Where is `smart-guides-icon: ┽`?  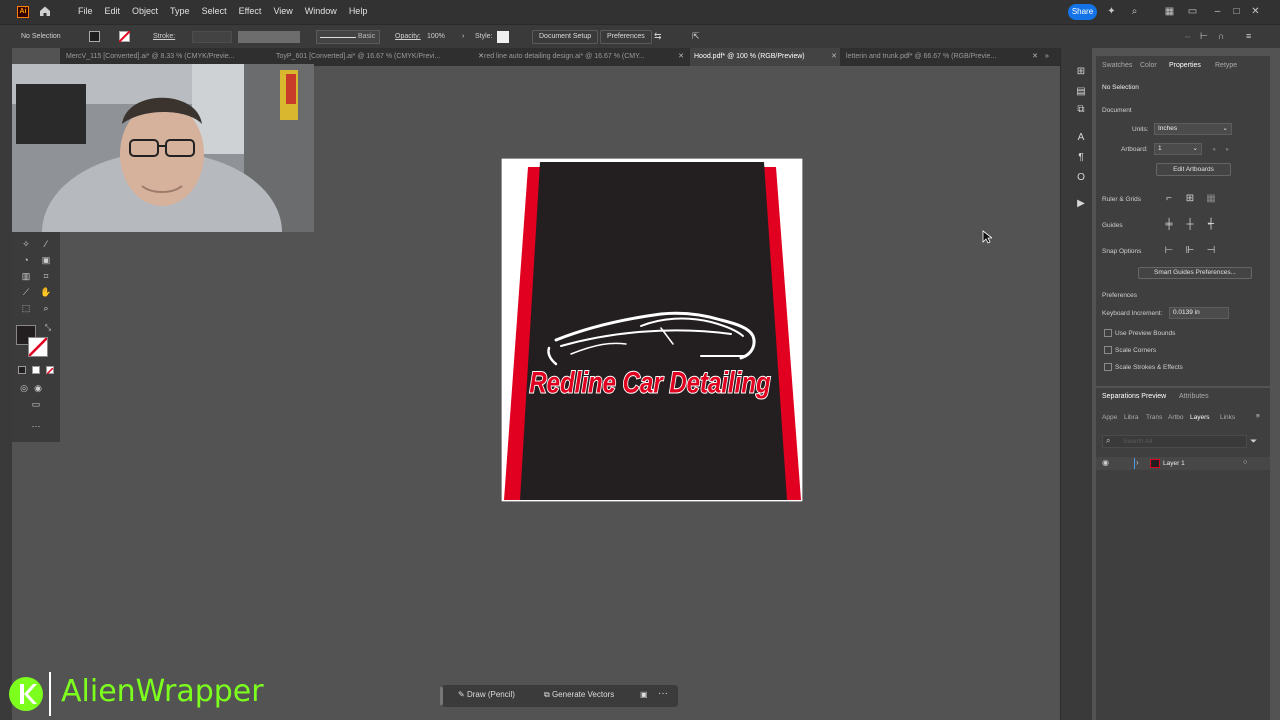
smart-guides-icon: ┽ is located at coordinates (1211, 225).